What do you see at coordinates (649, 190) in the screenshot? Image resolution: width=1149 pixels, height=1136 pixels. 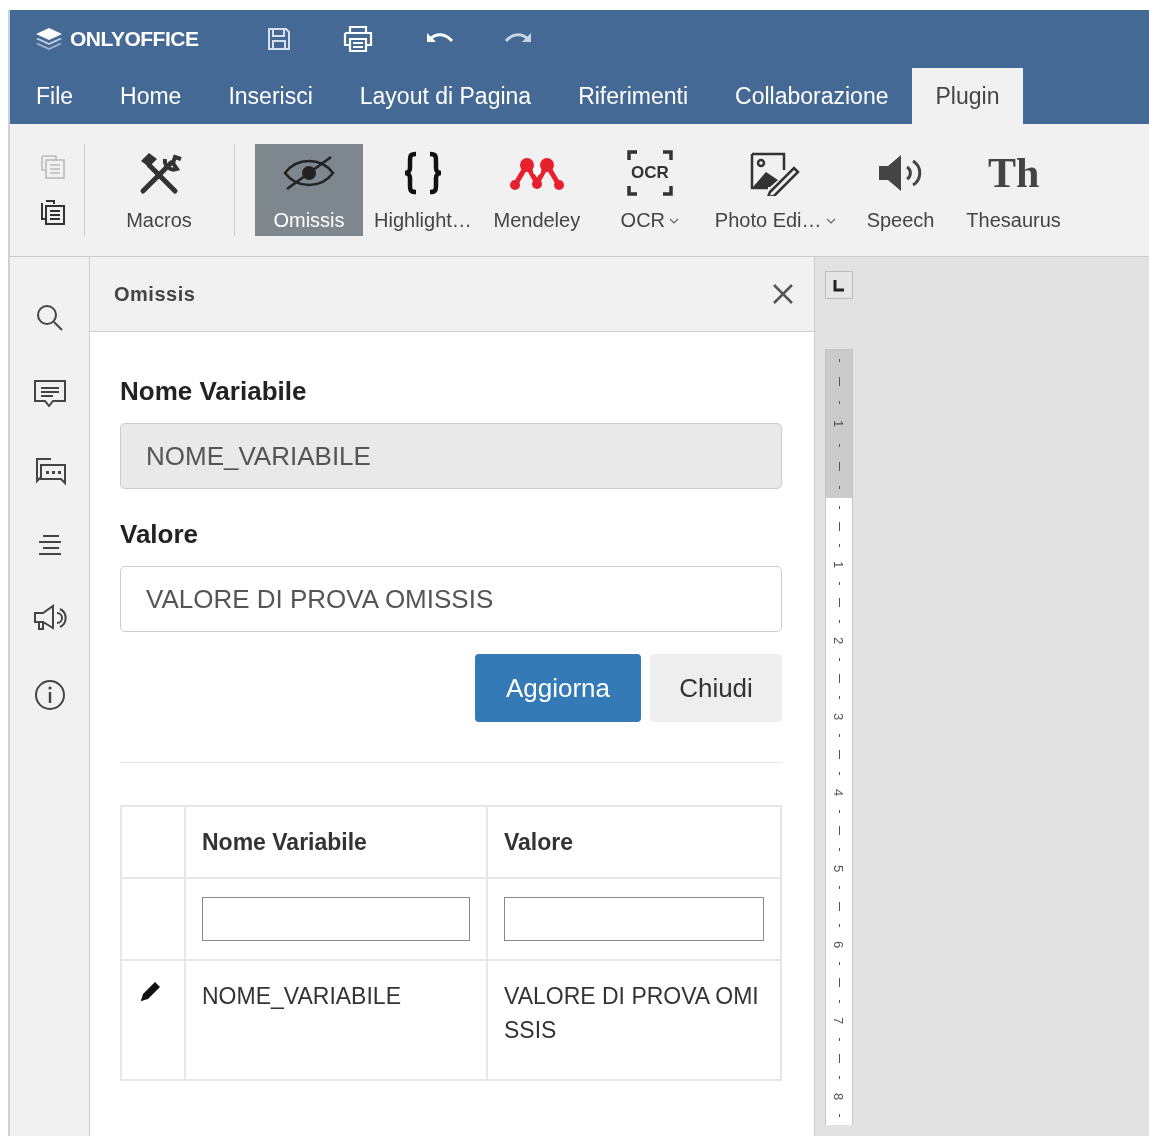 I see `plugin-button: OCR OCR` at bounding box center [649, 190].